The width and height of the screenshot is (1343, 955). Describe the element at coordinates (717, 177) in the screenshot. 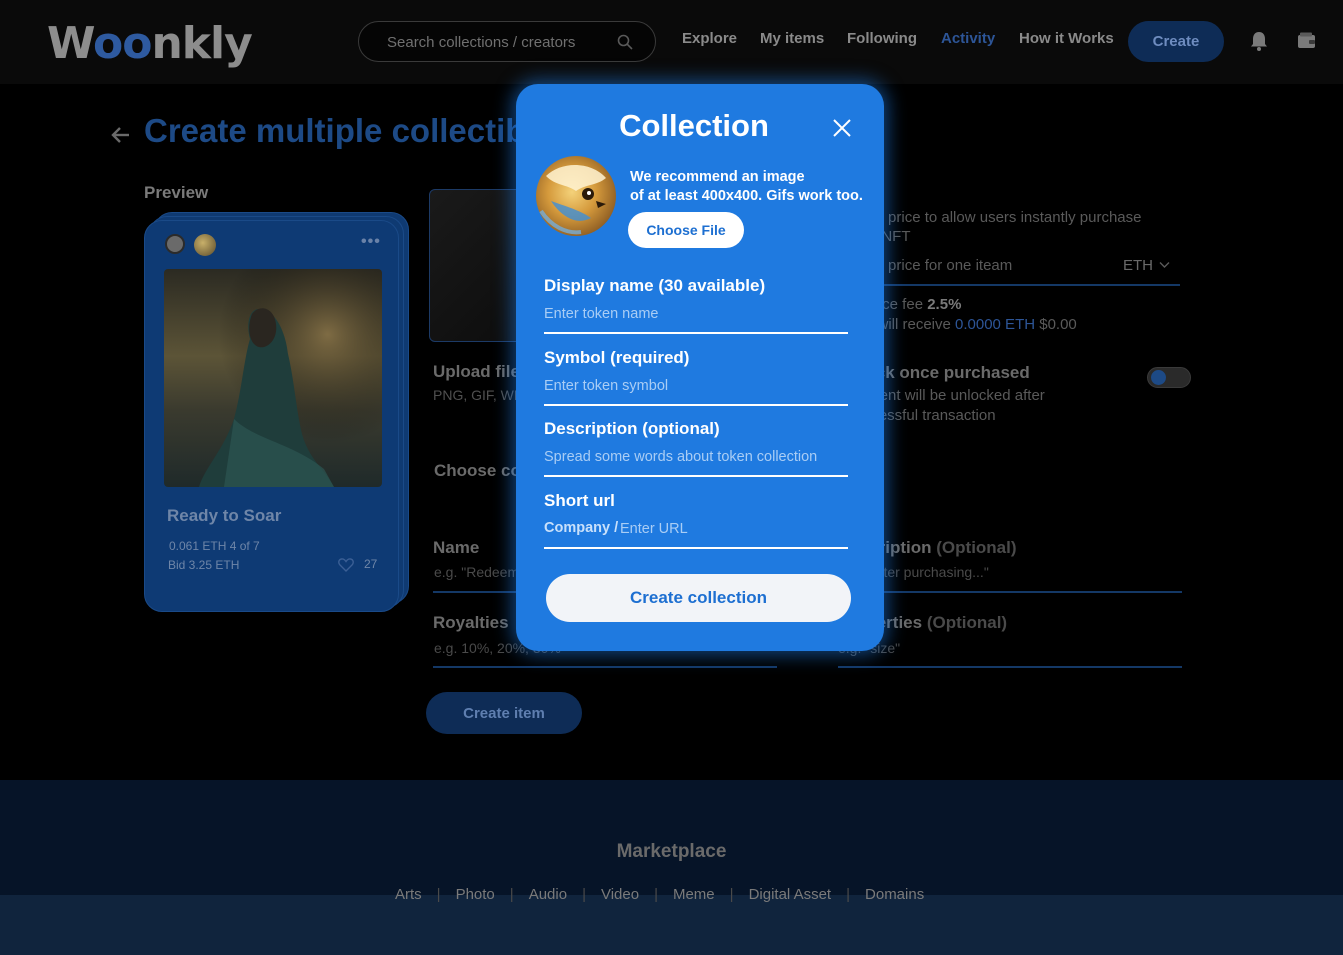

I see `recommend-line-1: We recommend an image` at that location.